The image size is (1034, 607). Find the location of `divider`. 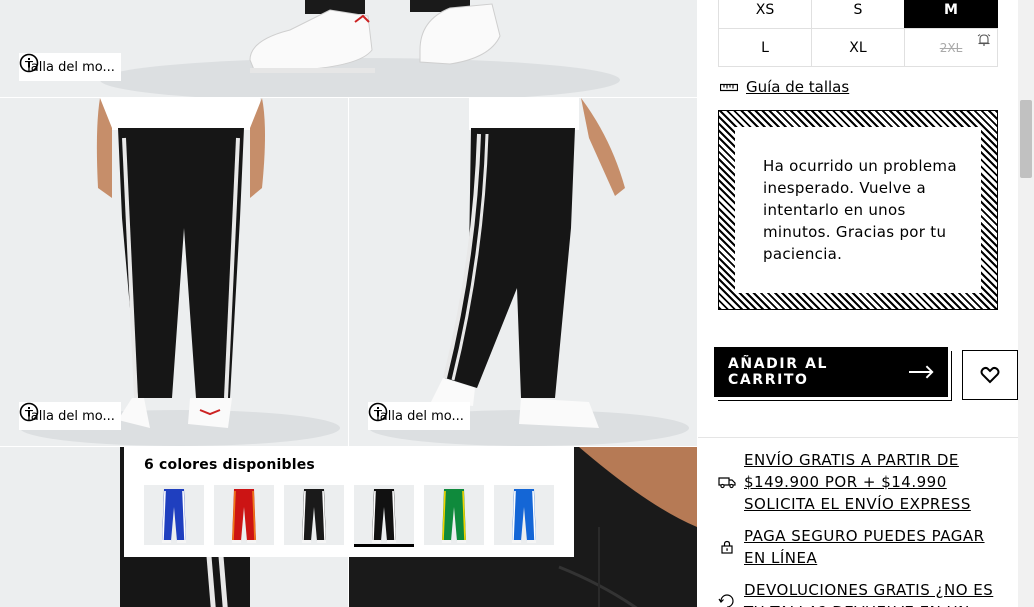

divider is located at coordinates (858, 437).